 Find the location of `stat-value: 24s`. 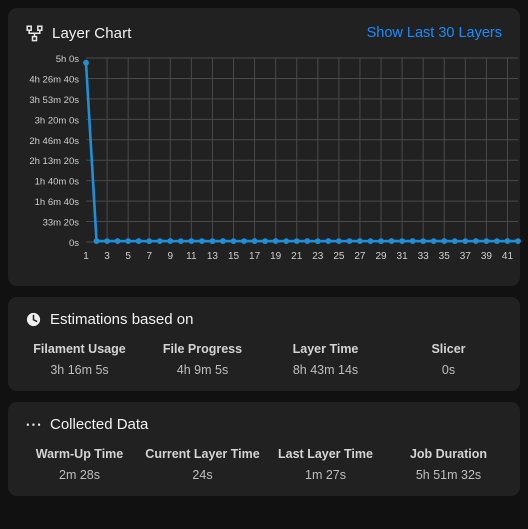

stat-value: 24s is located at coordinates (202, 475).